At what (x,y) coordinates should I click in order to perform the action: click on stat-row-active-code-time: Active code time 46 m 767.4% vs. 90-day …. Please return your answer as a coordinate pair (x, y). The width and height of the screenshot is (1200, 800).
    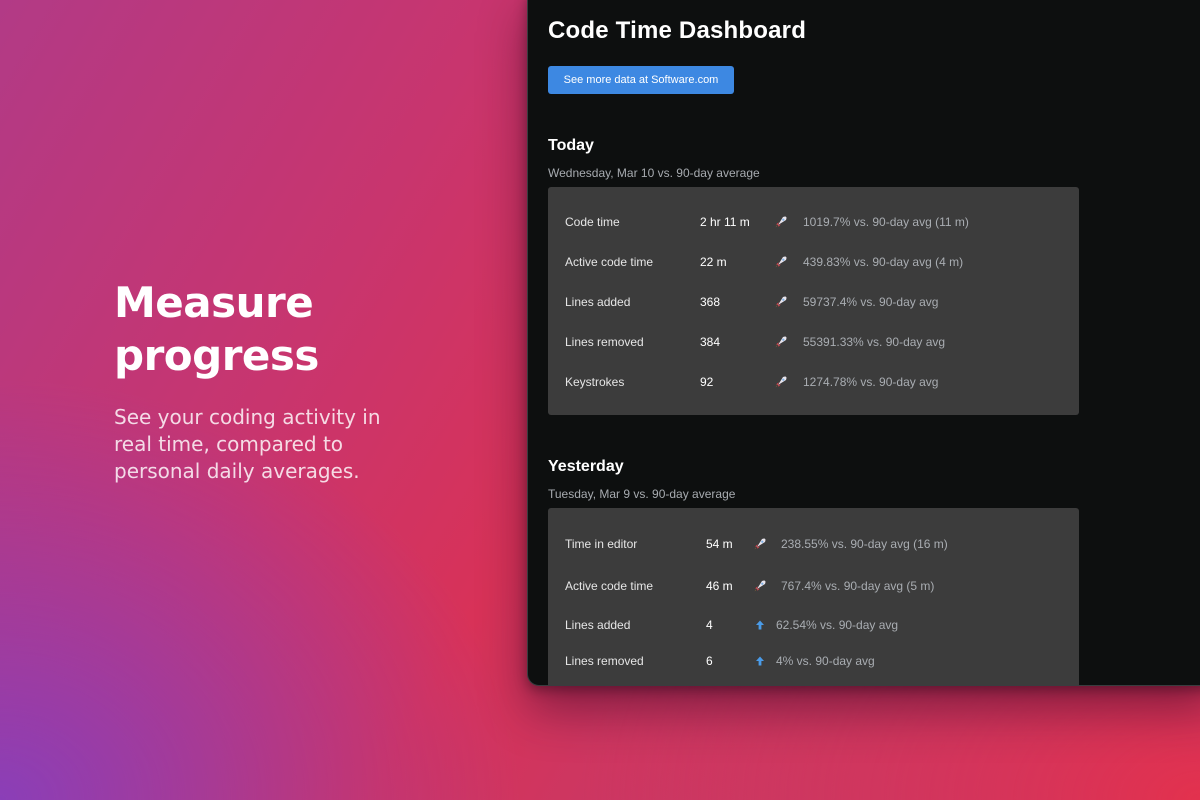
    Looking at the image, I should click on (813, 586).